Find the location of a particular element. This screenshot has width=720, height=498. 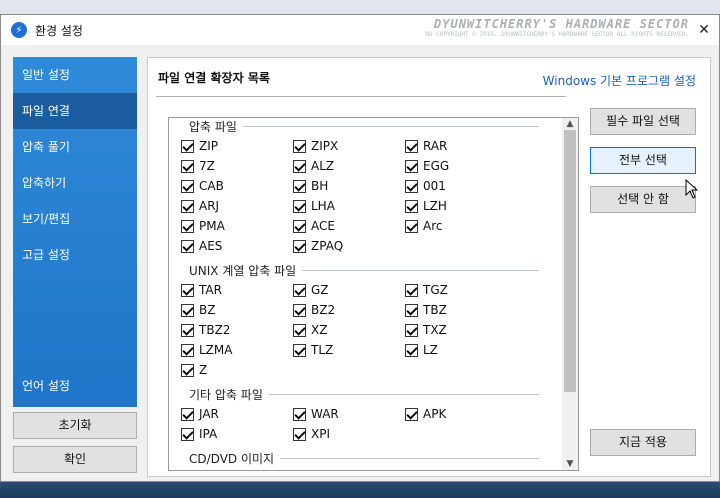

extension-checkbox: 001 is located at coordinates (425, 186).